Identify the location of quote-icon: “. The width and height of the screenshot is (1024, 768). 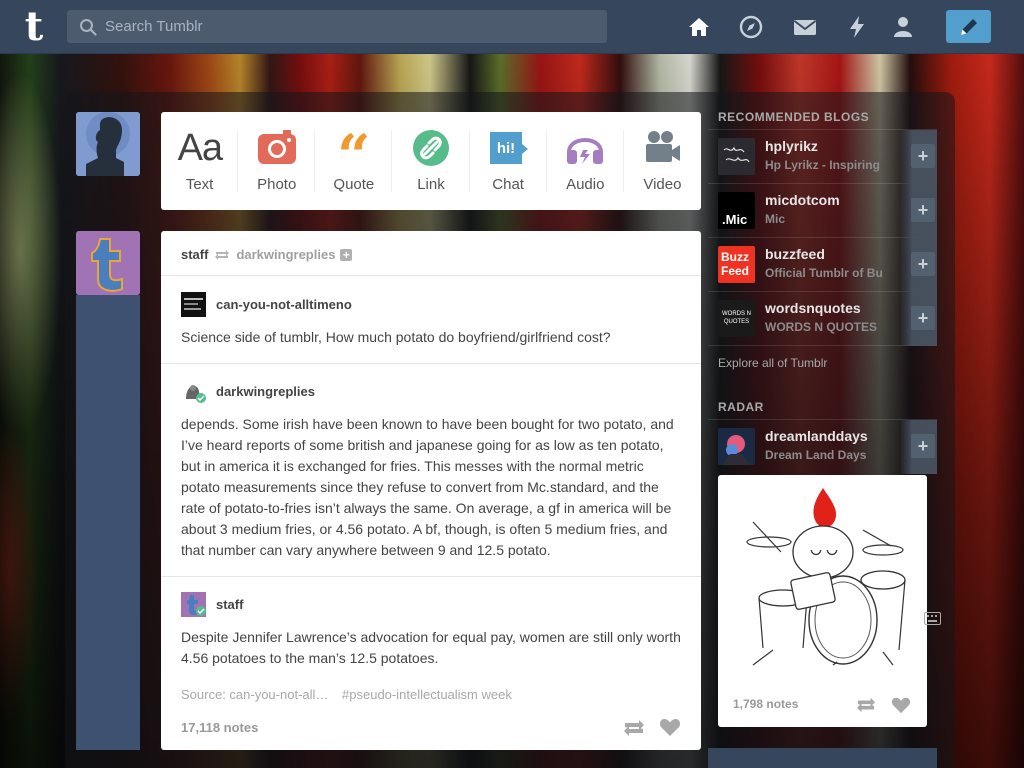
(354, 156).